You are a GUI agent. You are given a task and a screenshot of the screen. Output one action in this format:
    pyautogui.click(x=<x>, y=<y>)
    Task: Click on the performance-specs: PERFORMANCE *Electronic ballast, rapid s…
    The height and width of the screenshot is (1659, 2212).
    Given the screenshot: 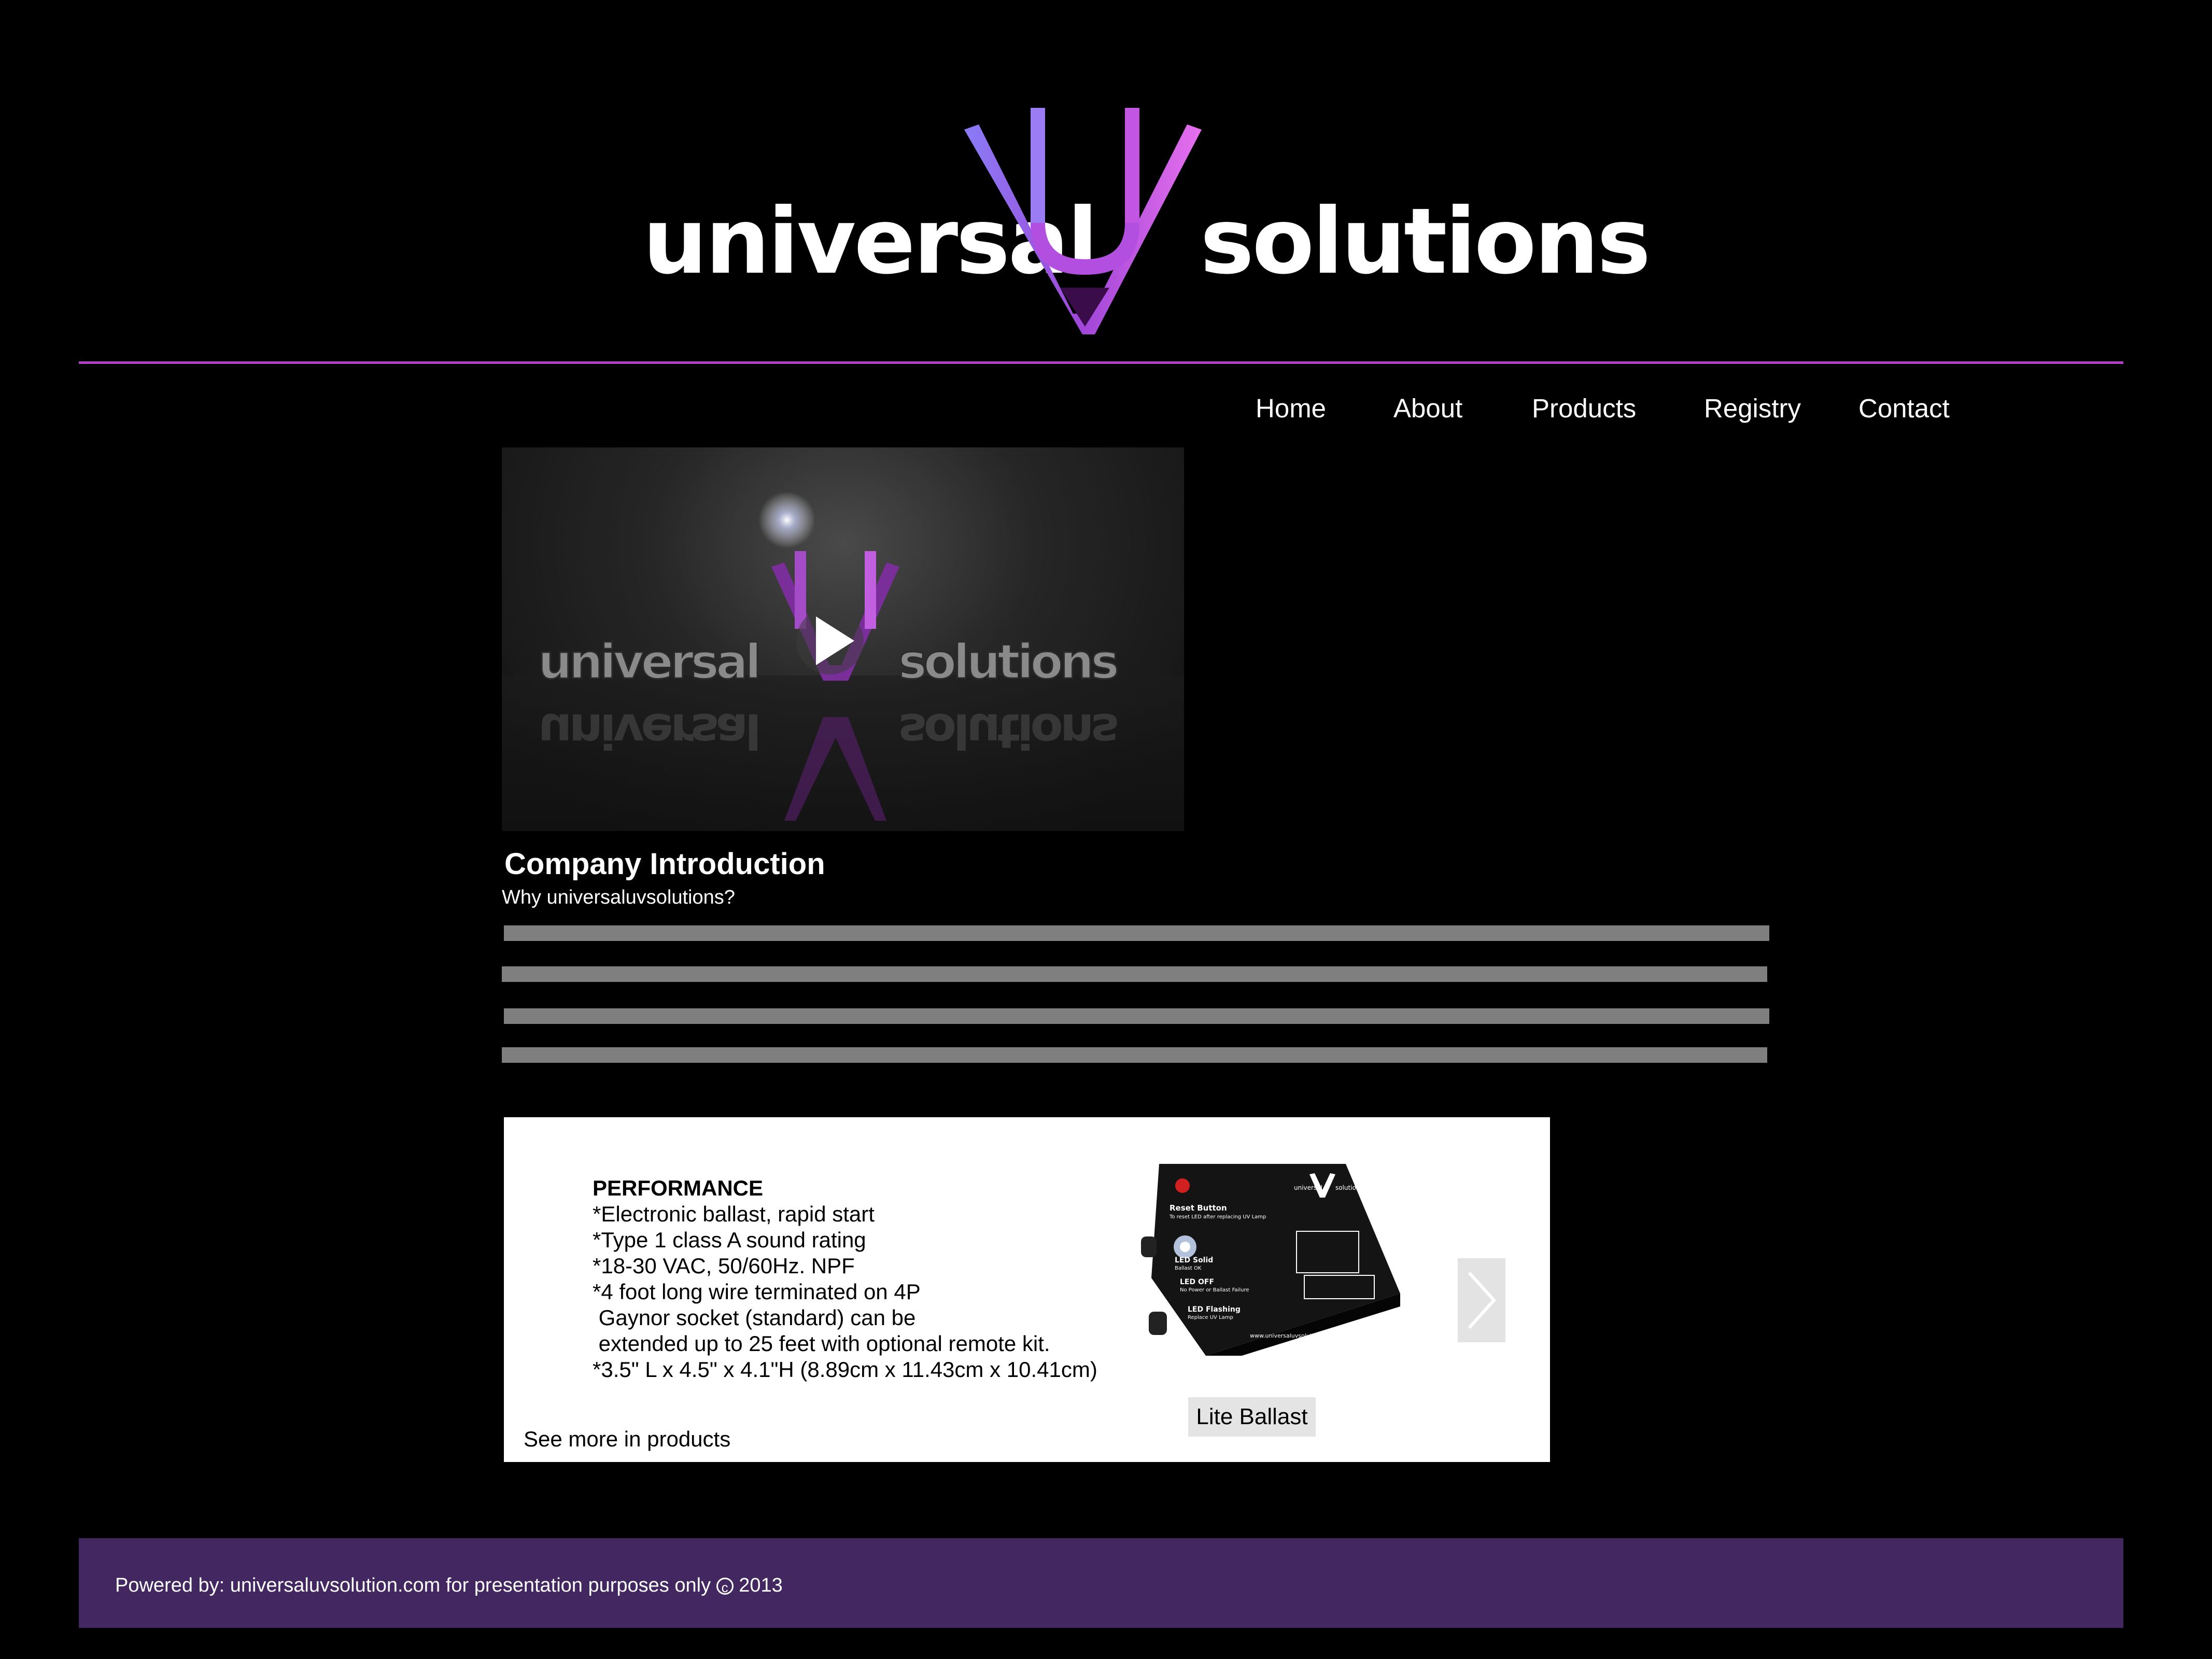 What is the action you would take?
    pyautogui.click(x=845, y=1279)
    